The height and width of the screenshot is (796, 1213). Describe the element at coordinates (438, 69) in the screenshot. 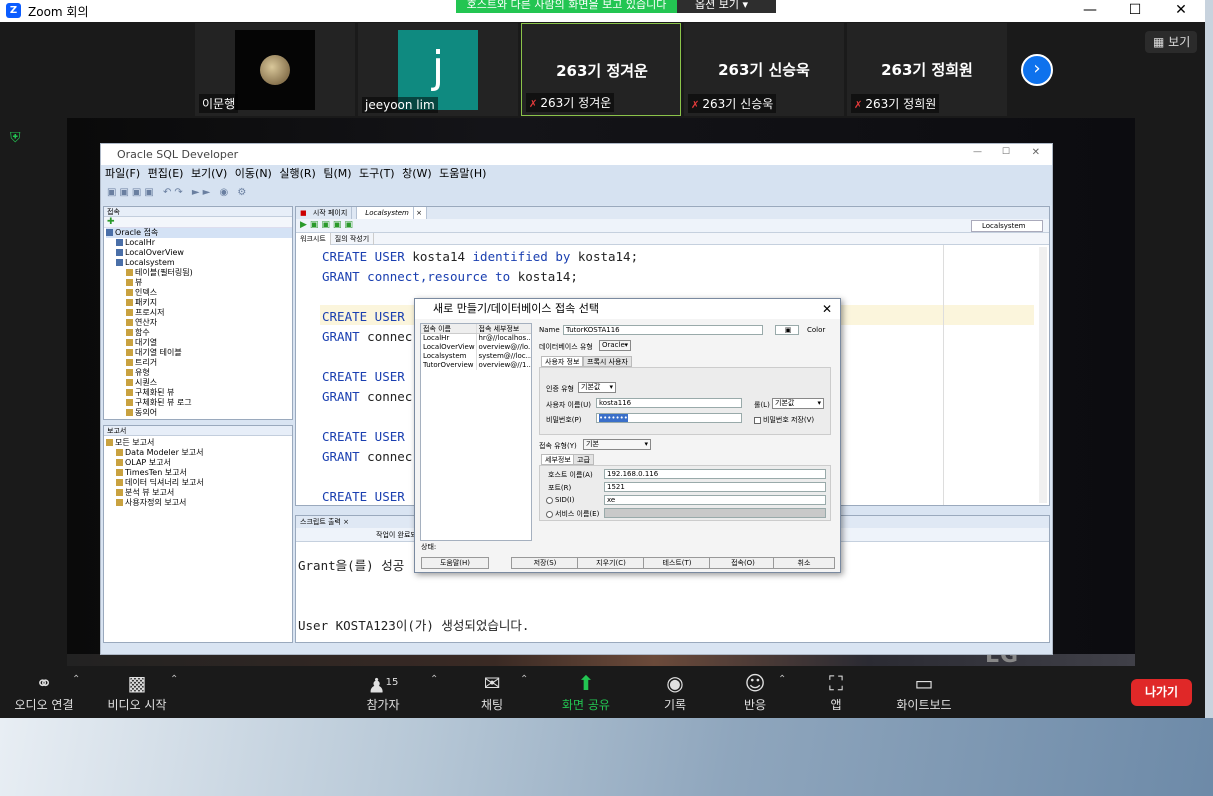

I see `participant-tile: j jeeyoon lim` at that location.